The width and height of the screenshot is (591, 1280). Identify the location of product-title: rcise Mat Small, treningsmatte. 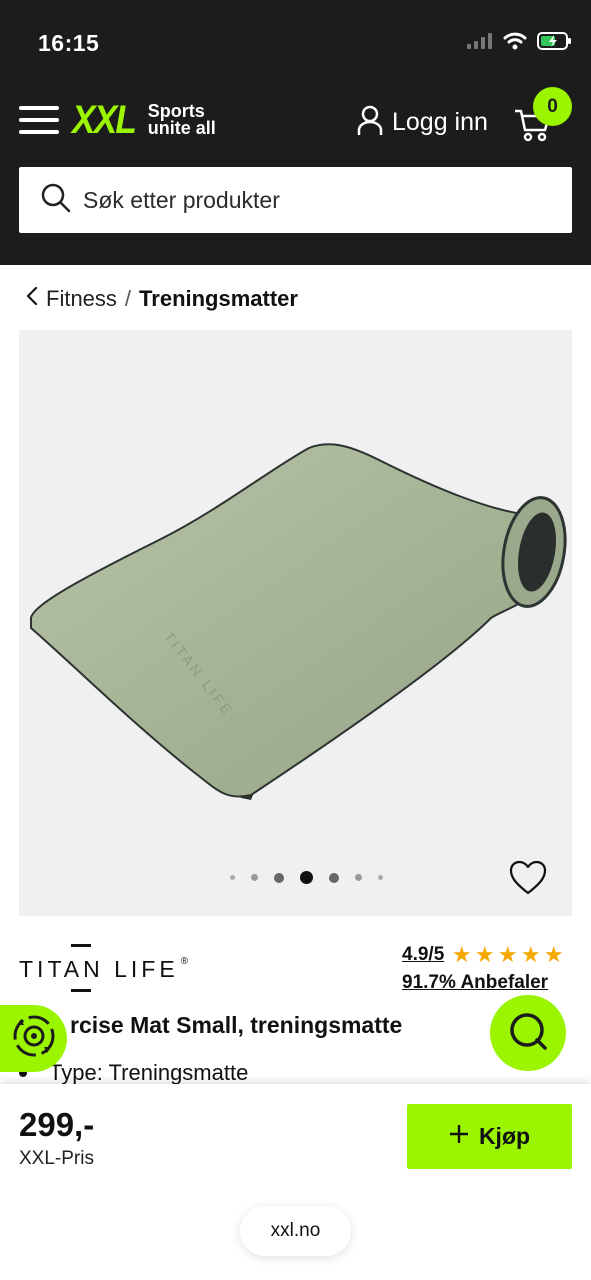
(230, 1025).